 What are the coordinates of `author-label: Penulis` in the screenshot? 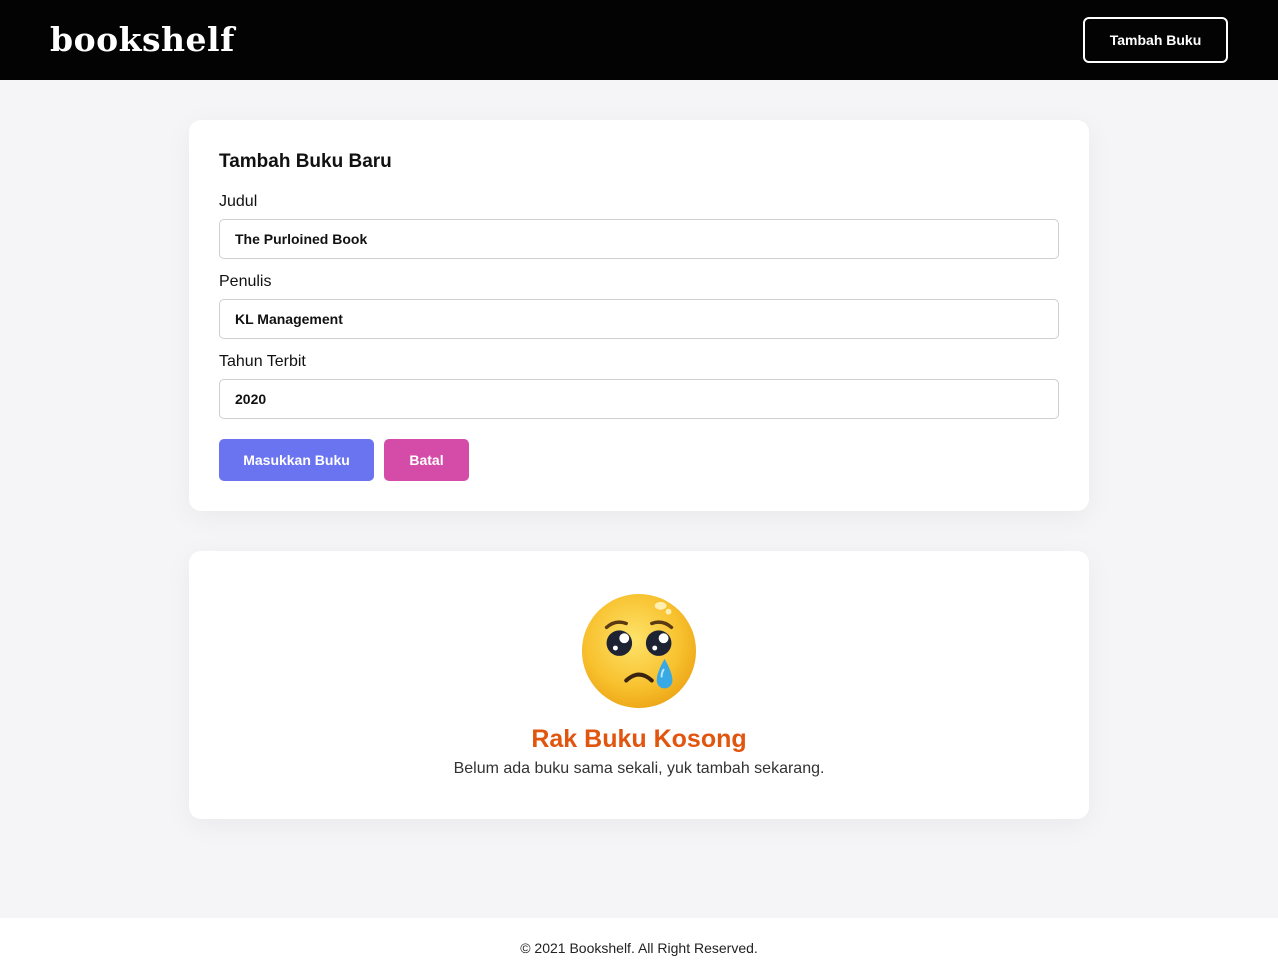 It's located at (245, 281).